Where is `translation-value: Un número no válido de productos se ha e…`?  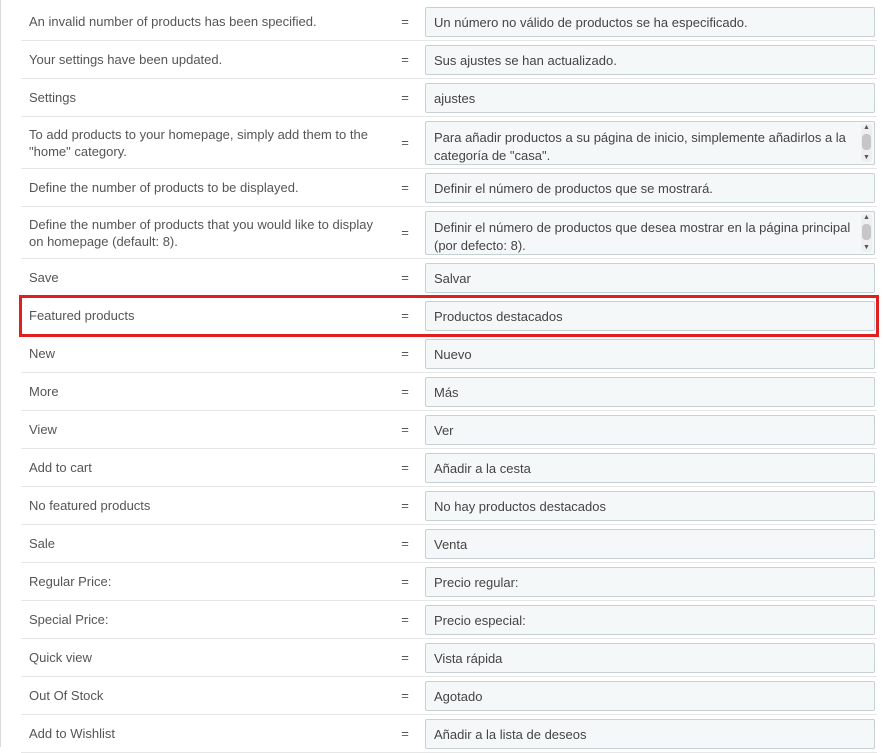 translation-value: Un número no válido de productos se ha e… is located at coordinates (591, 22).